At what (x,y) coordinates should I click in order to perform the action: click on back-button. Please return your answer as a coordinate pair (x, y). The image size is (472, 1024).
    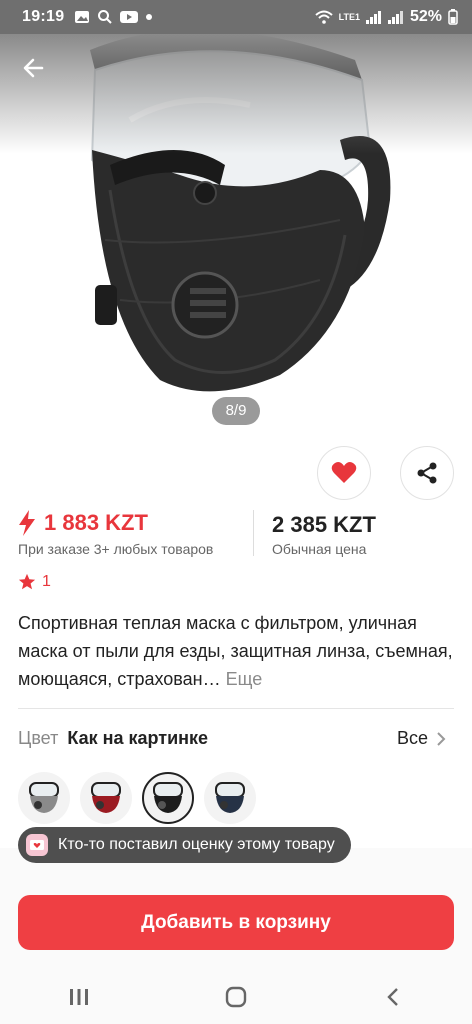
    Looking at the image, I should click on (34, 68).